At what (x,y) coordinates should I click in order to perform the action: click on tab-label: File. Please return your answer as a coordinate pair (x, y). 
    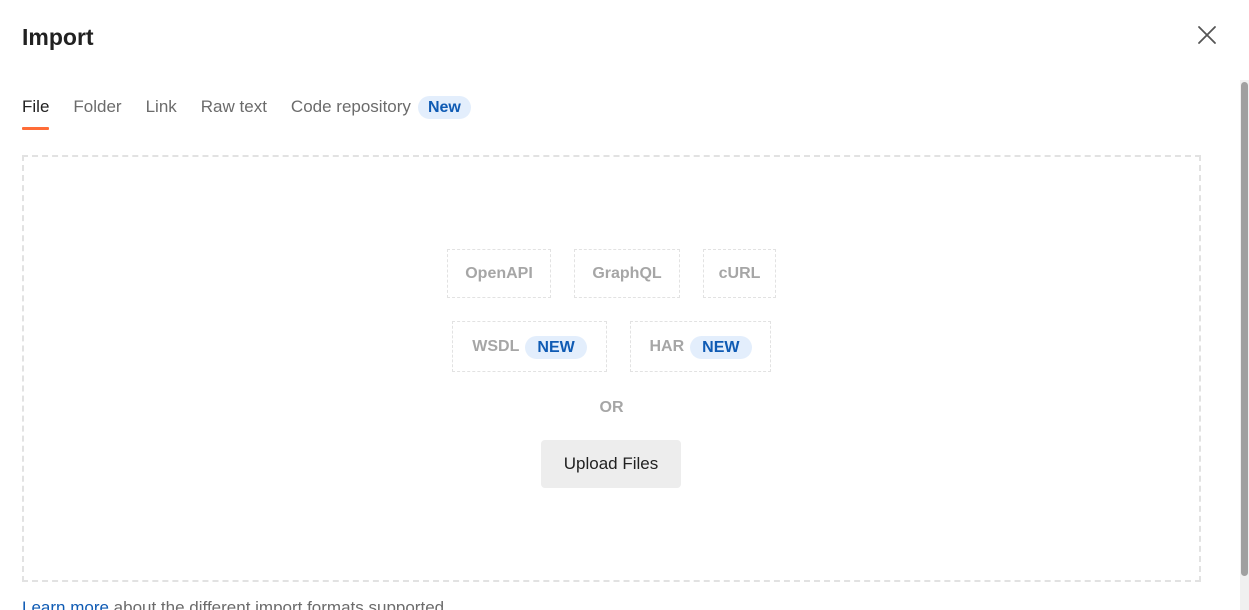
    Looking at the image, I should click on (36, 106).